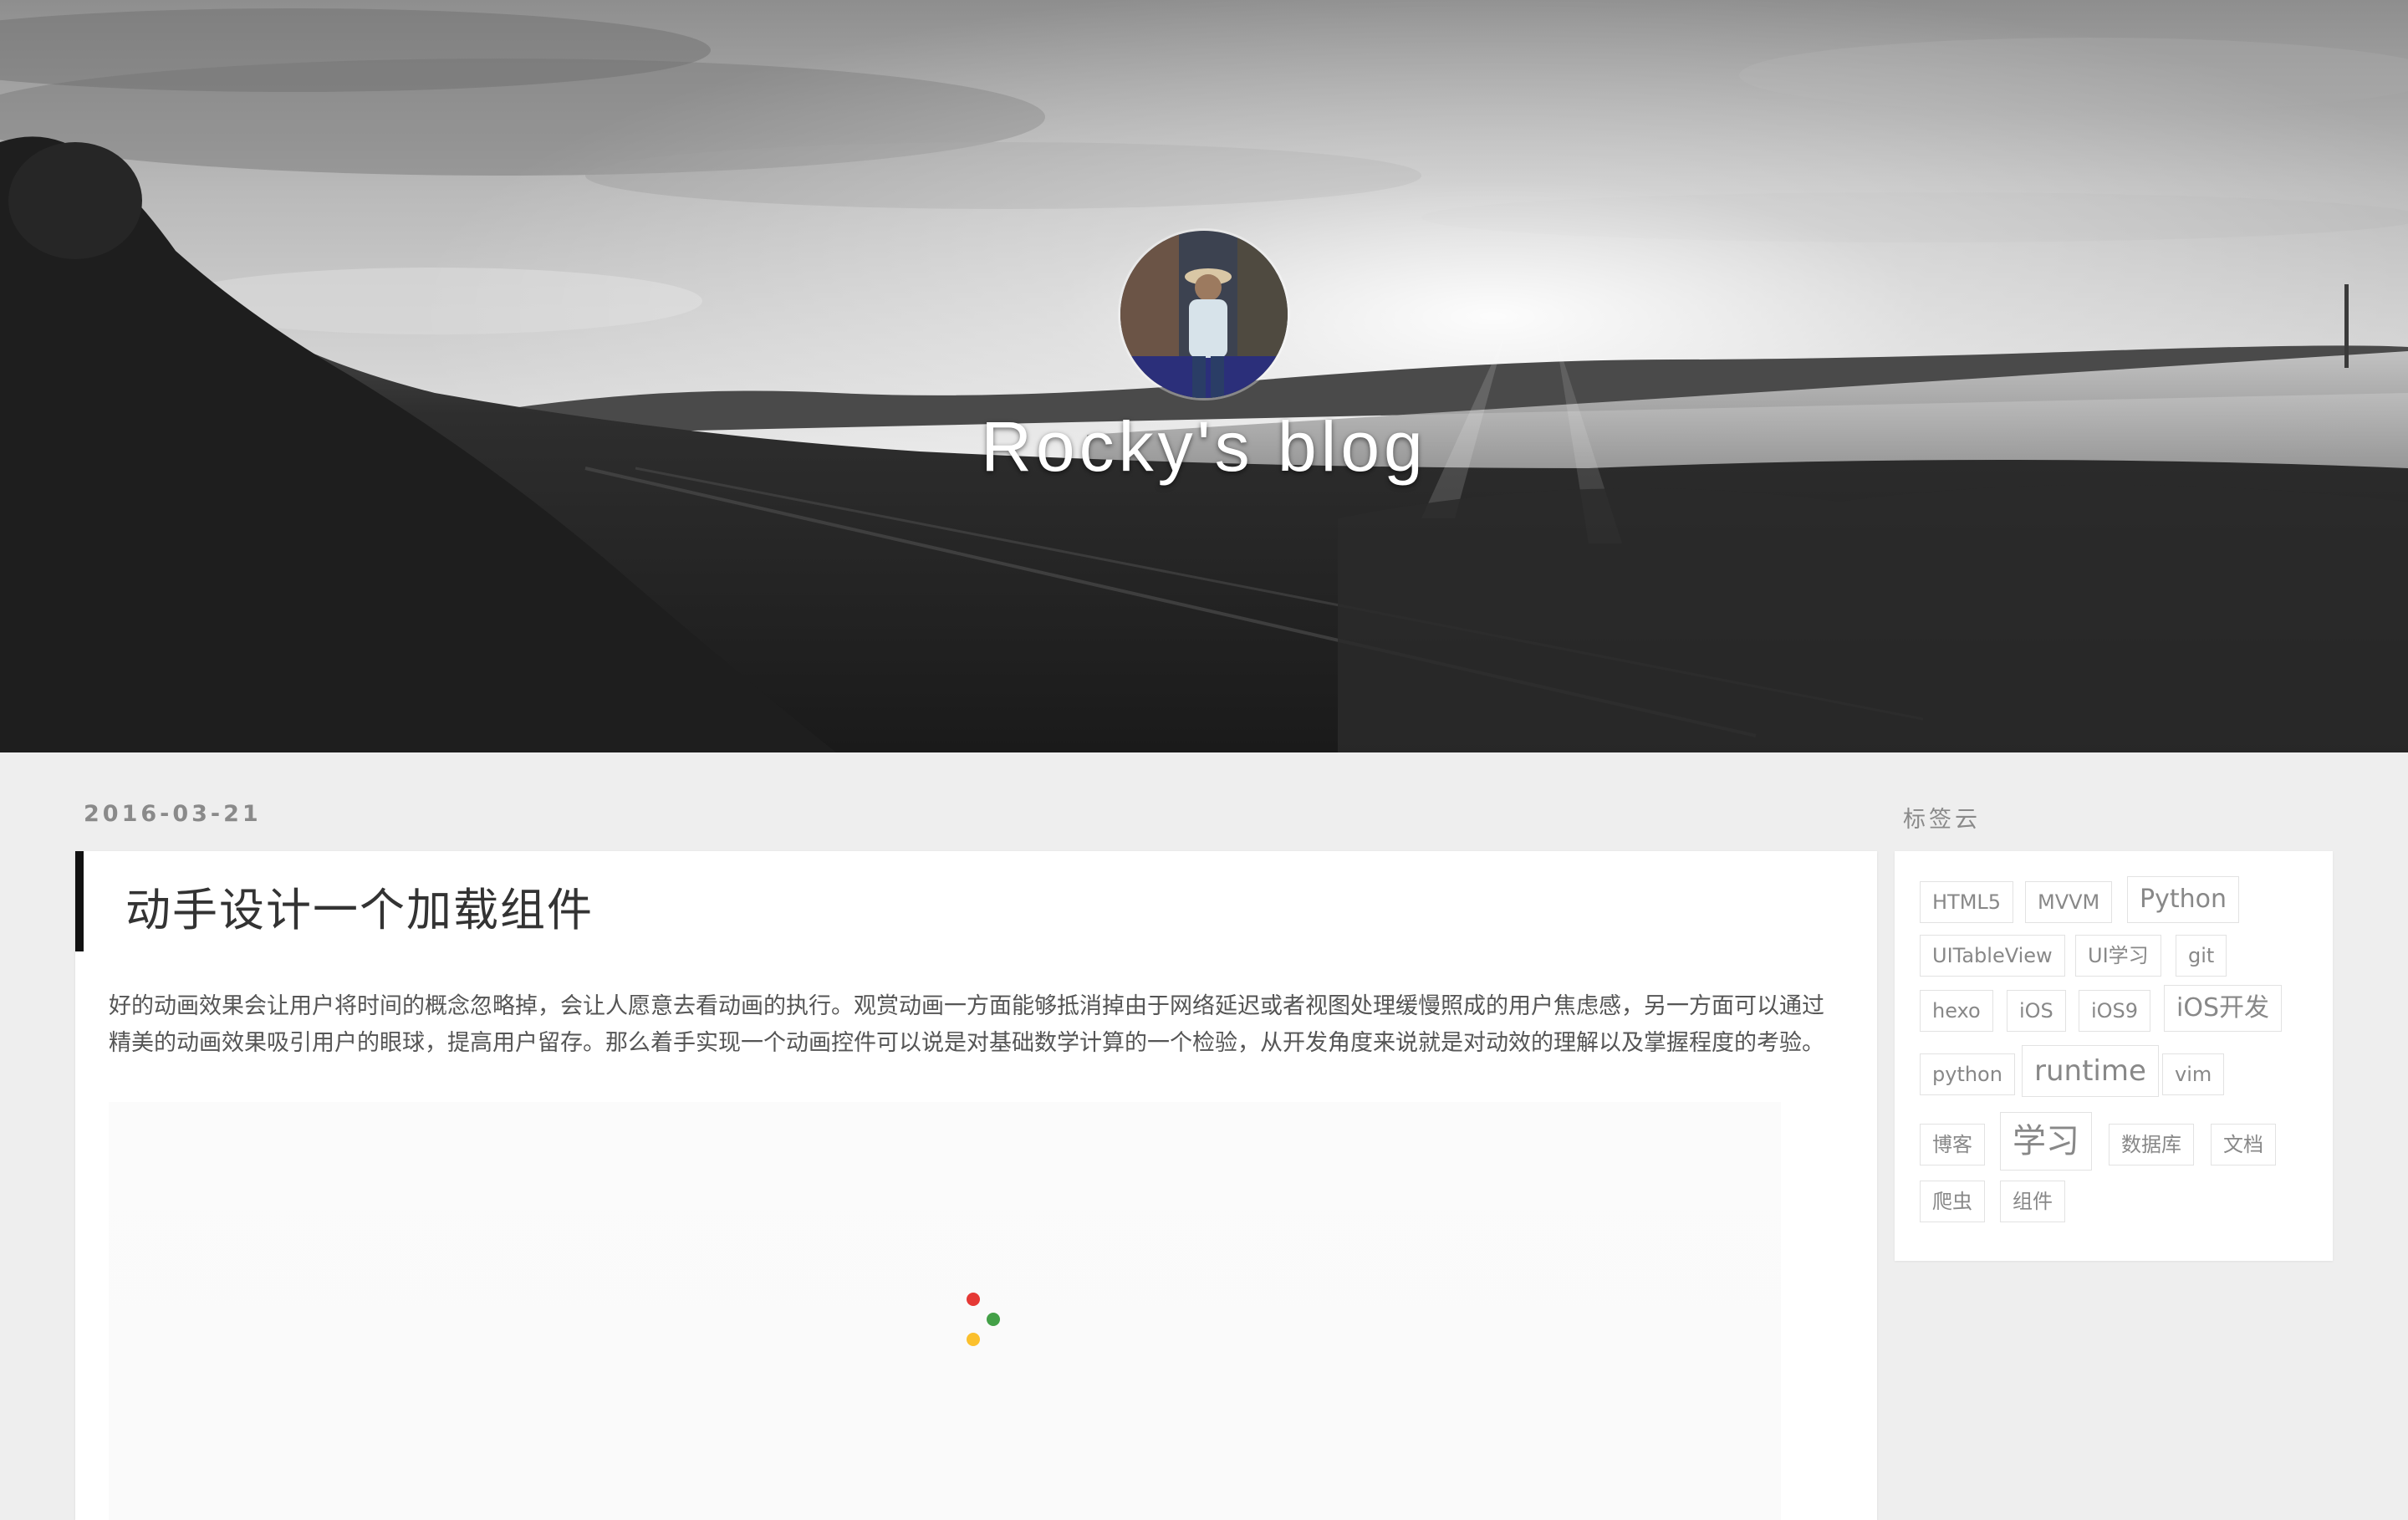 Image resolution: width=2408 pixels, height=1520 pixels. Describe the element at coordinates (1968, 1074) in the screenshot. I see `tag-python-lower: python` at that location.